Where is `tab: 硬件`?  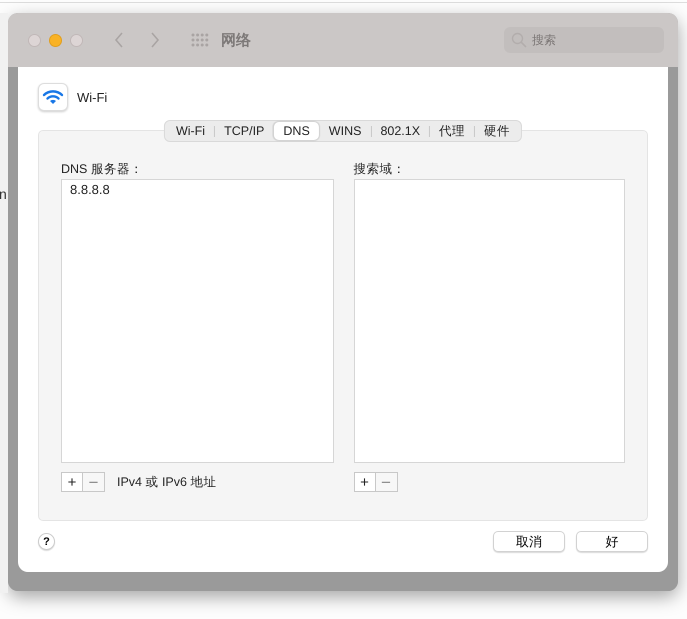 tab: 硬件 is located at coordinates (497, 131).